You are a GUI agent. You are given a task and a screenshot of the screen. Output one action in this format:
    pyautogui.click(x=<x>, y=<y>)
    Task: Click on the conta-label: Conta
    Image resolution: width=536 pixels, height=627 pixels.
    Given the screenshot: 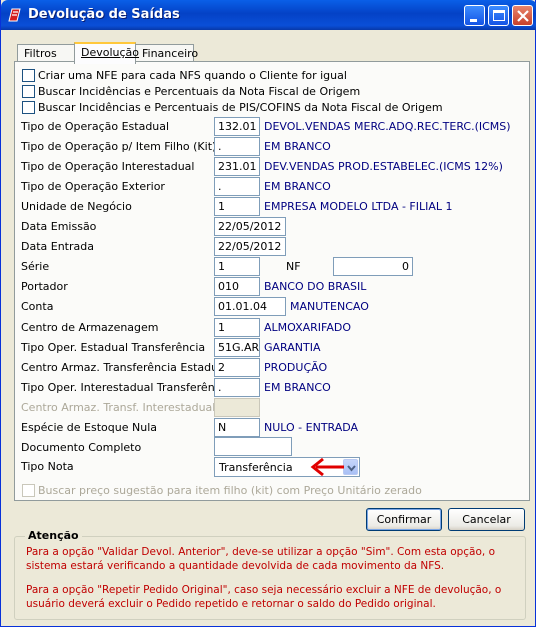 What is the action you would take?
    pyautogui.click(x=37, y=306)
    